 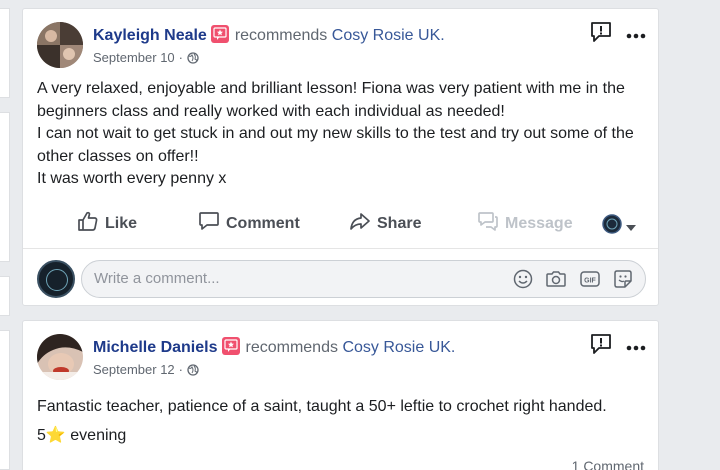 What do you see at coordinates (294, 278) in the screenshot?
I see `comment-input` at bounding box center [294, 278].